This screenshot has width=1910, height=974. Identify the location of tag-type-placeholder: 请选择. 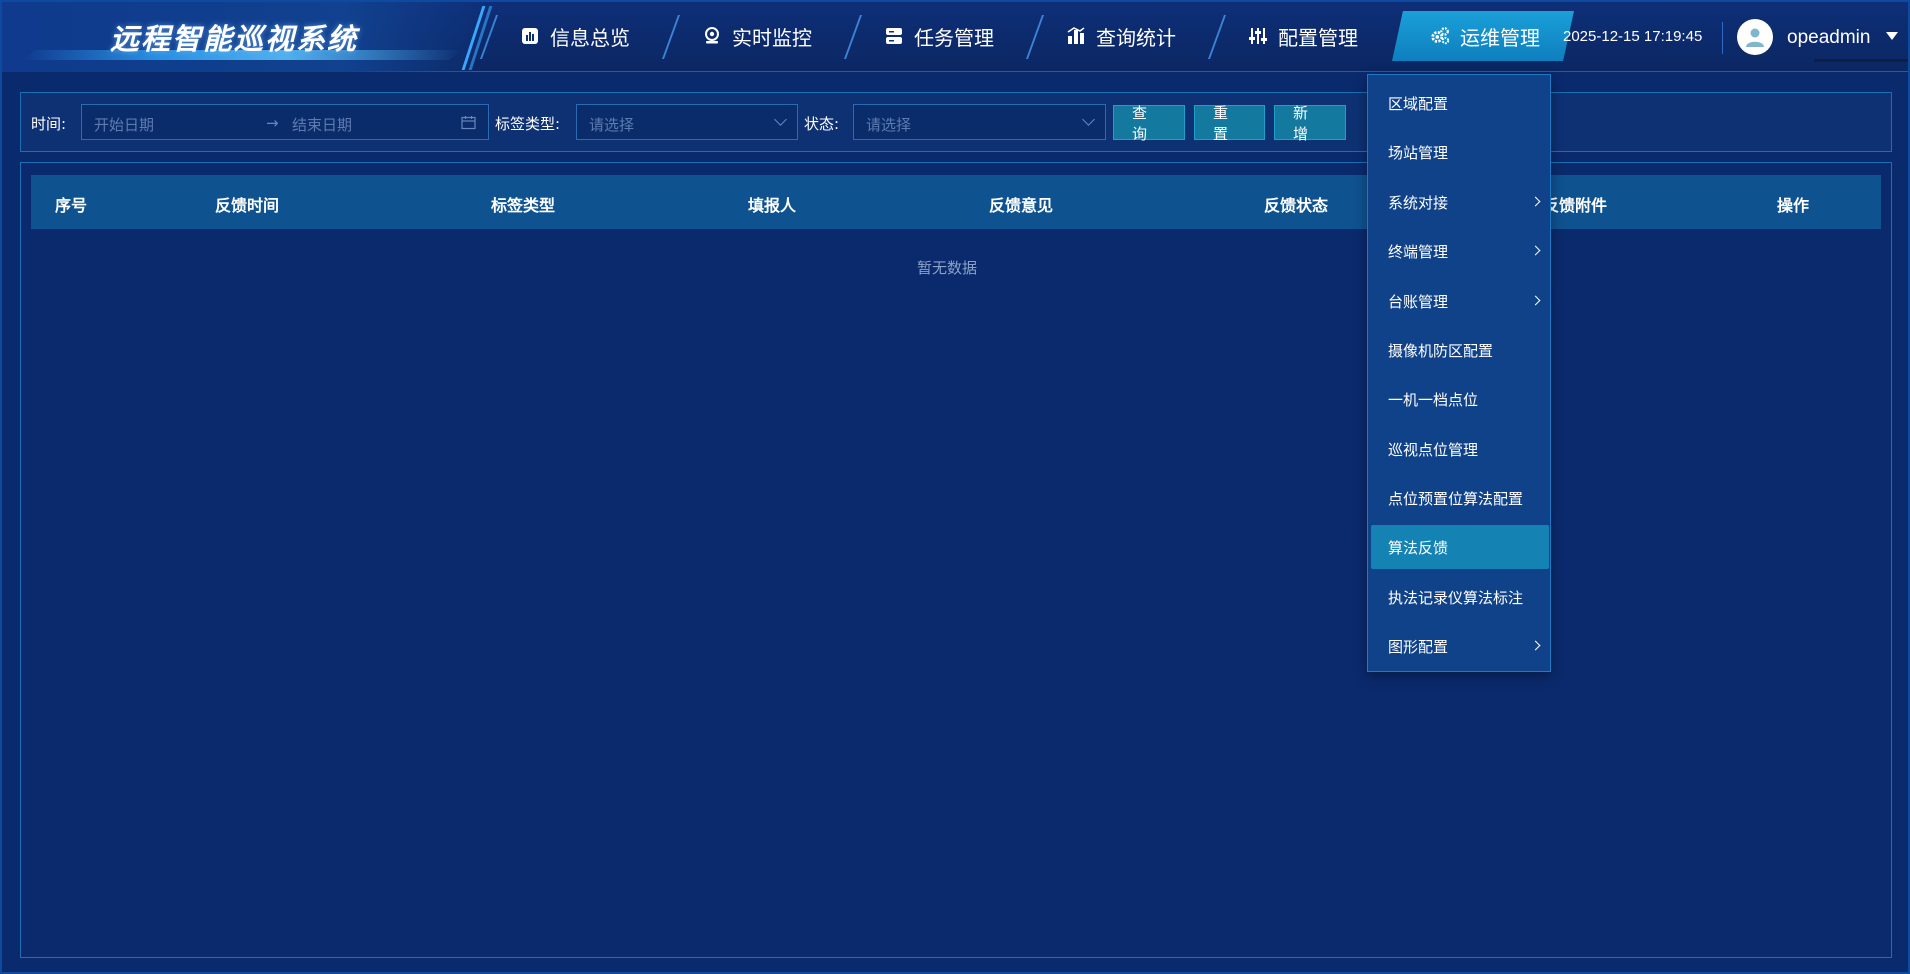
(612, 125).